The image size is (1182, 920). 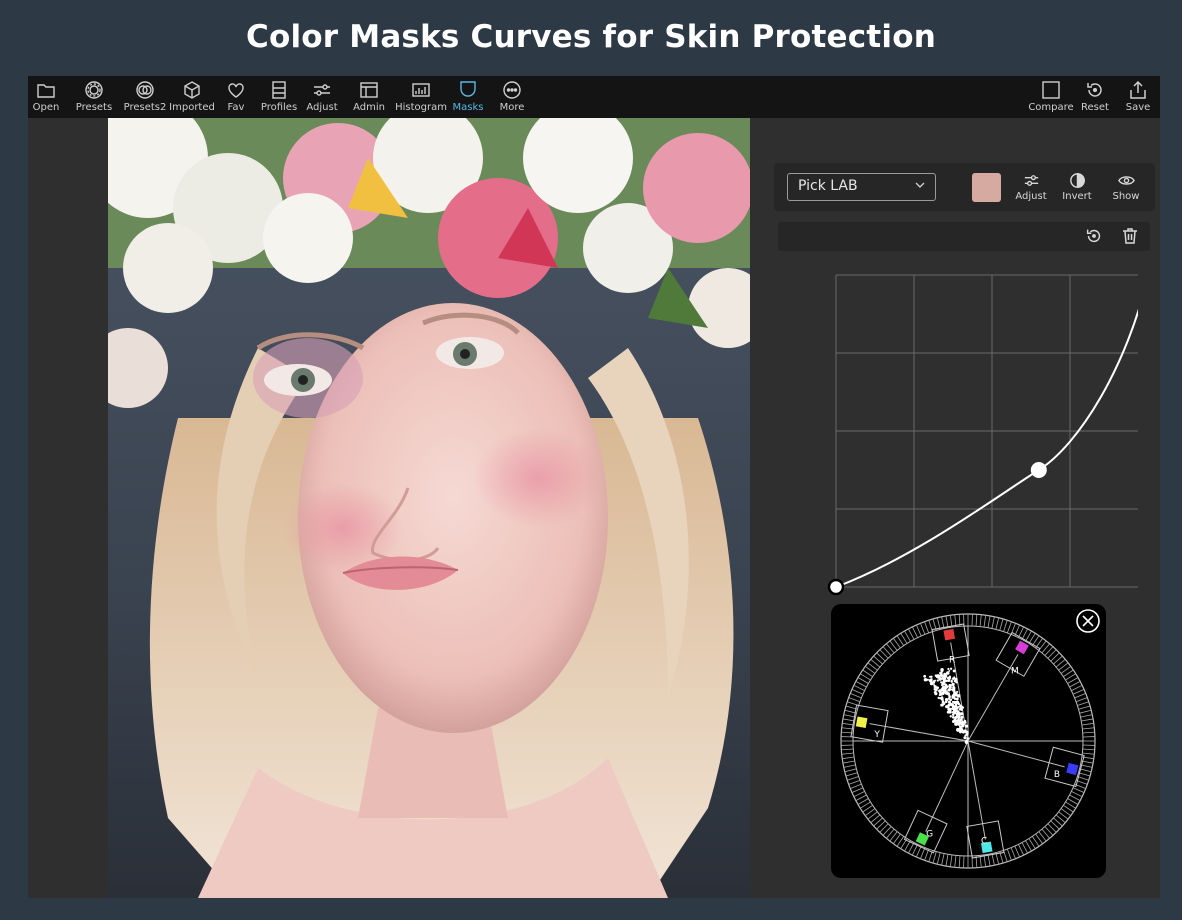 I want to click on toolbar-masks-button: Masks, so click(x=468, y=98).